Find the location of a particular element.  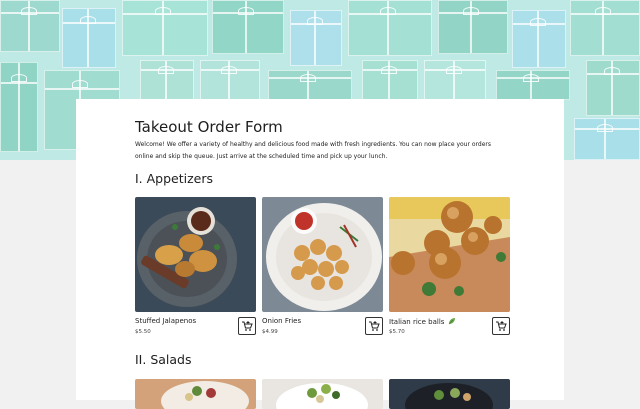

item-price: $5.50 is located at coordinates (143, 332).